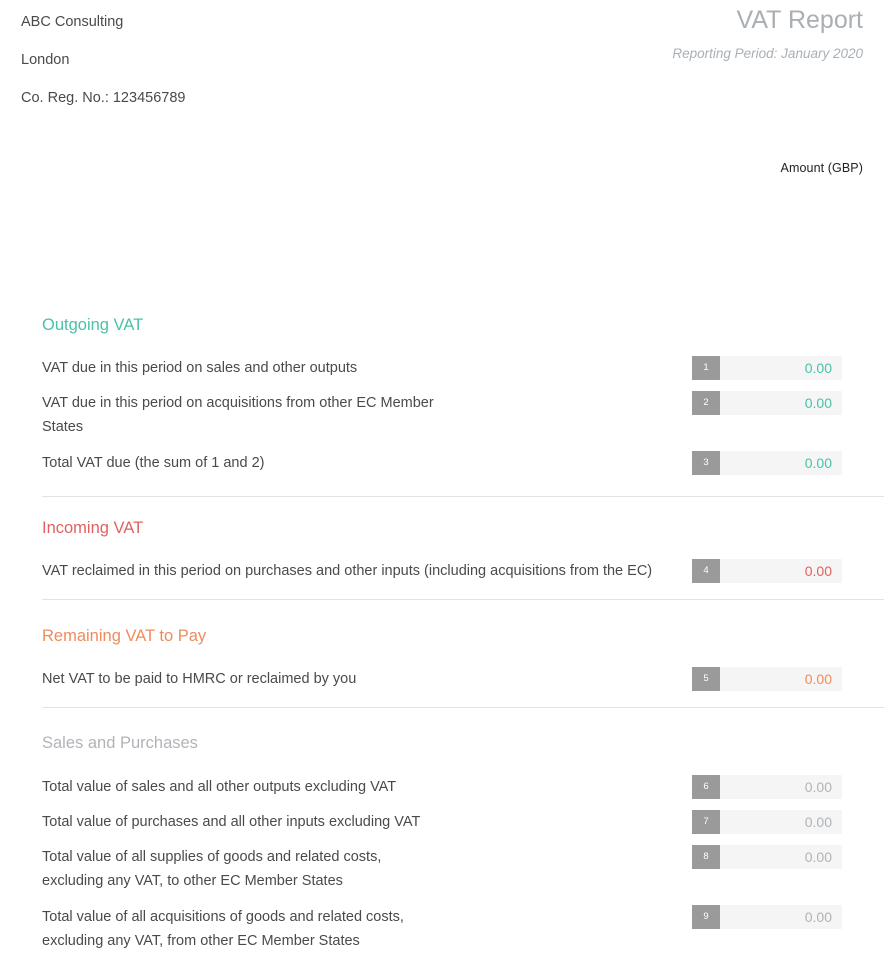  I want to click on reporting-period: Reporting Period: January 2020, so click(767, 53).